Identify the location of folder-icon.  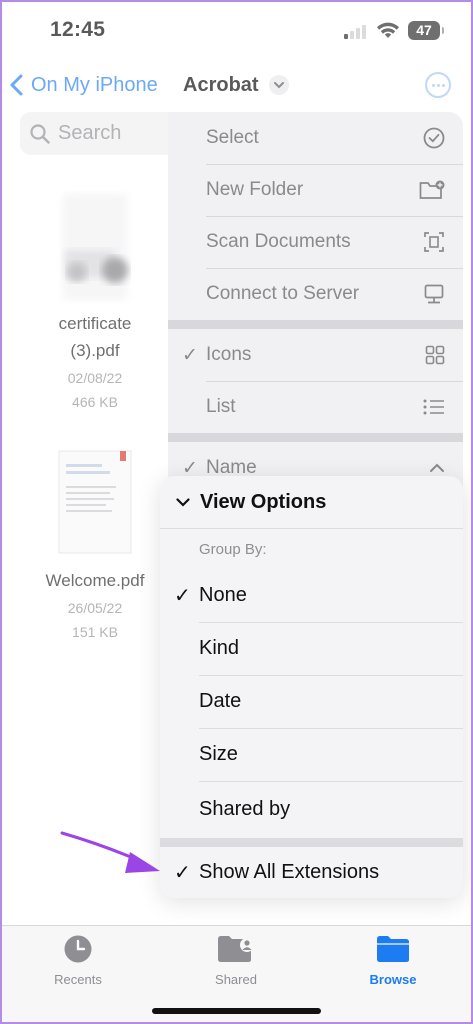
(393, 949).